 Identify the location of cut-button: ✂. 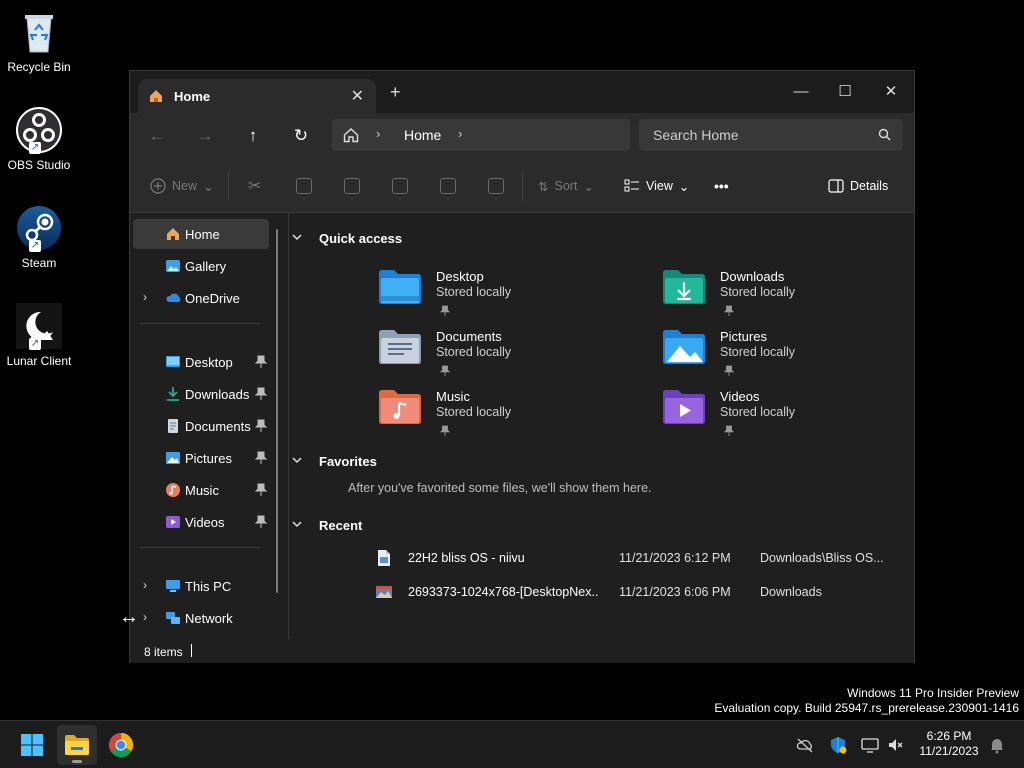
(254, 186).